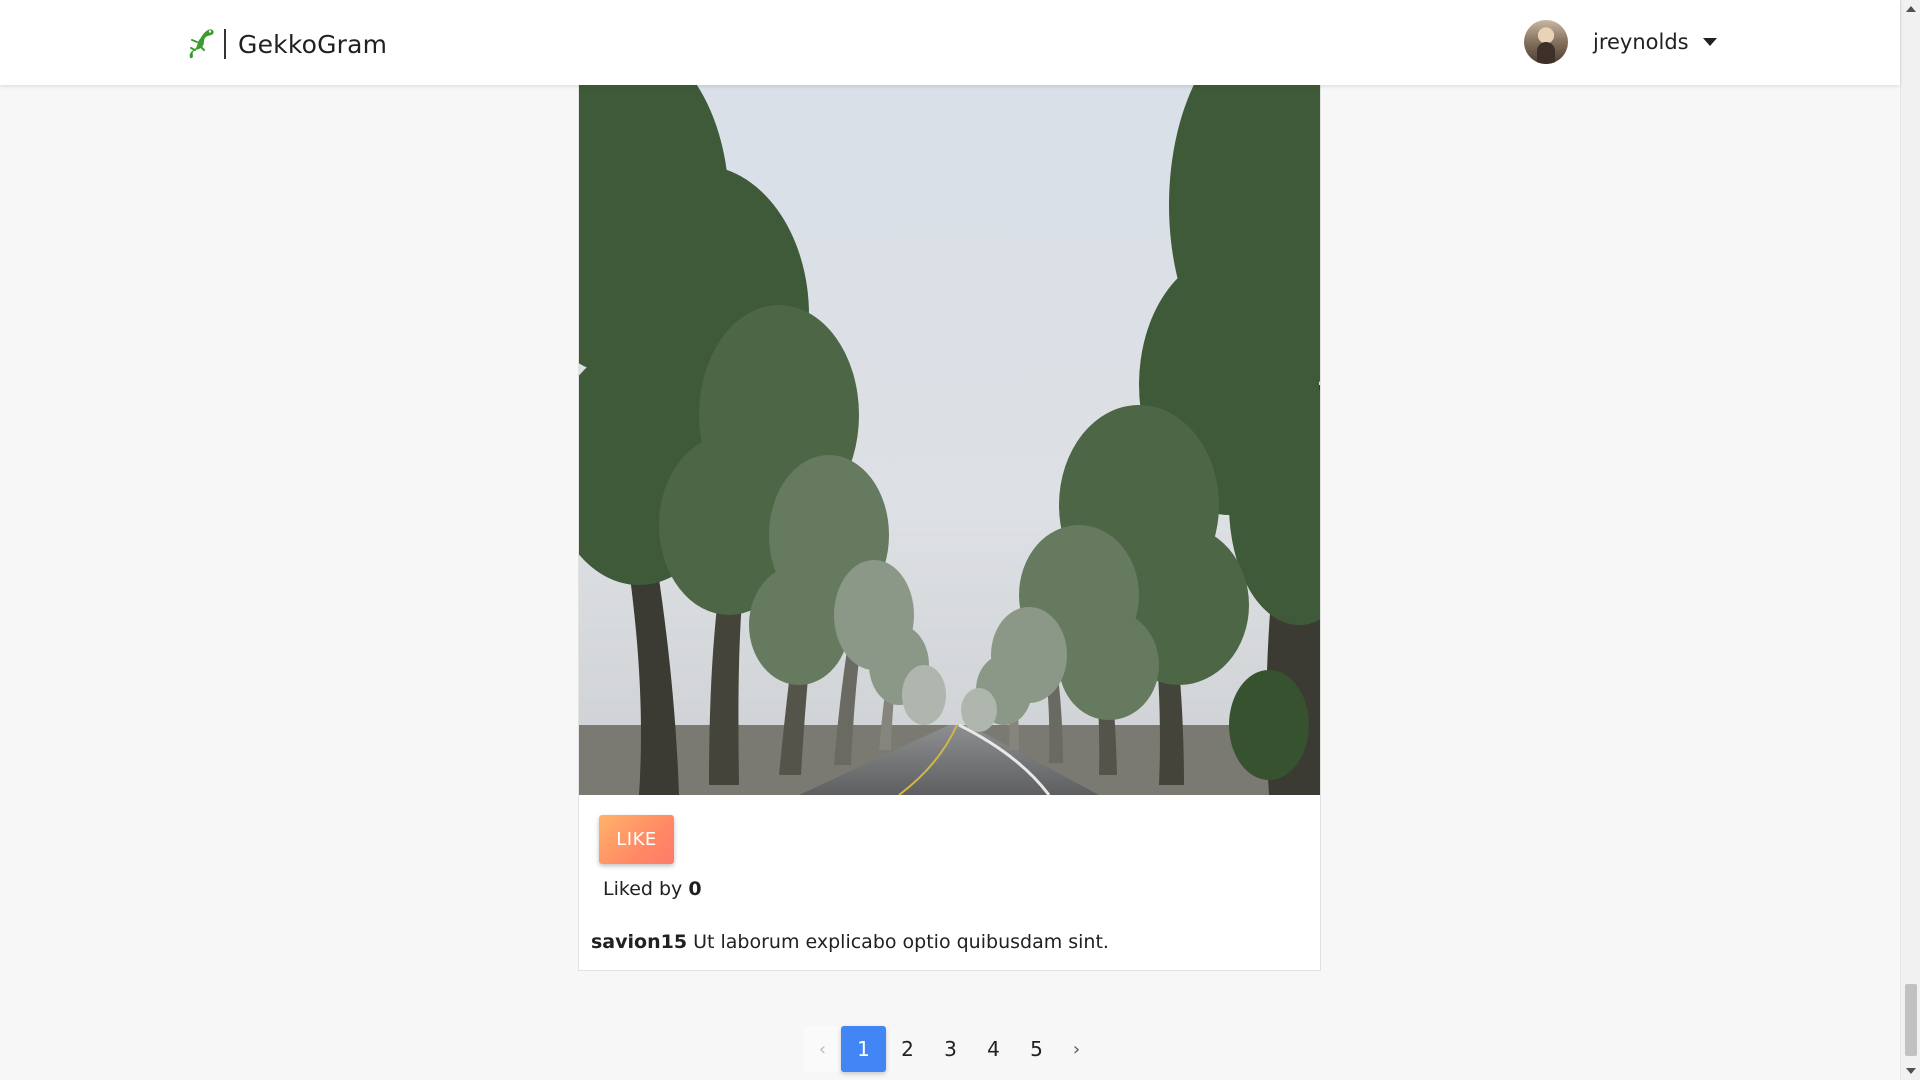 This screenshot has width=1920, height=1080. What do you see at coordinates (639, 942) in the screenshot?
I see `post-author: savion15` at bounding box center [639, 942].